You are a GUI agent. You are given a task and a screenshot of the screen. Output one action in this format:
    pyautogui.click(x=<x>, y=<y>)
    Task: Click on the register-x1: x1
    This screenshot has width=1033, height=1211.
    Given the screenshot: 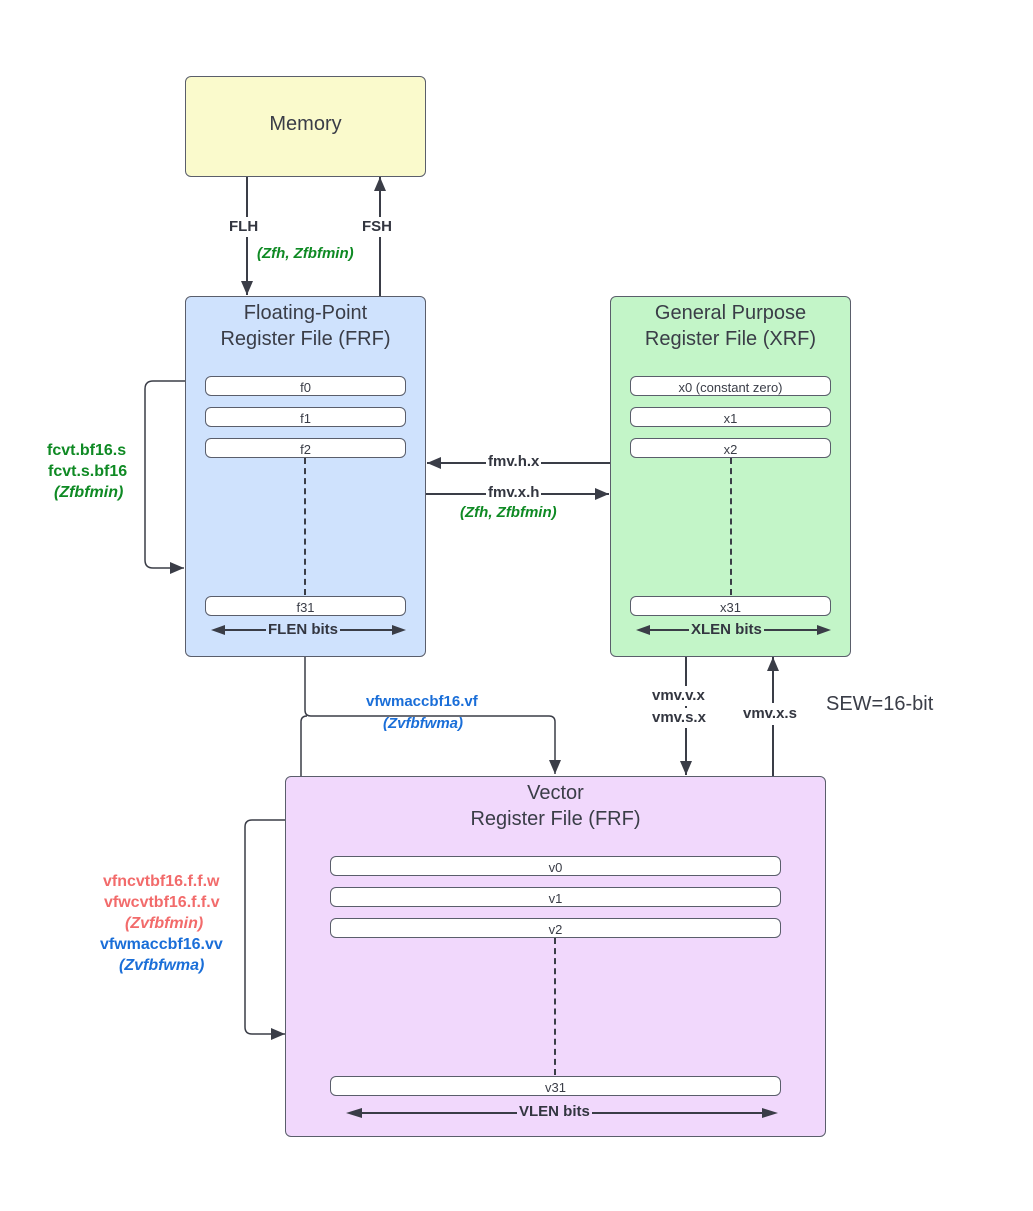 What is the action you would take?
    pyautogui.click(x=730, y=417)
    